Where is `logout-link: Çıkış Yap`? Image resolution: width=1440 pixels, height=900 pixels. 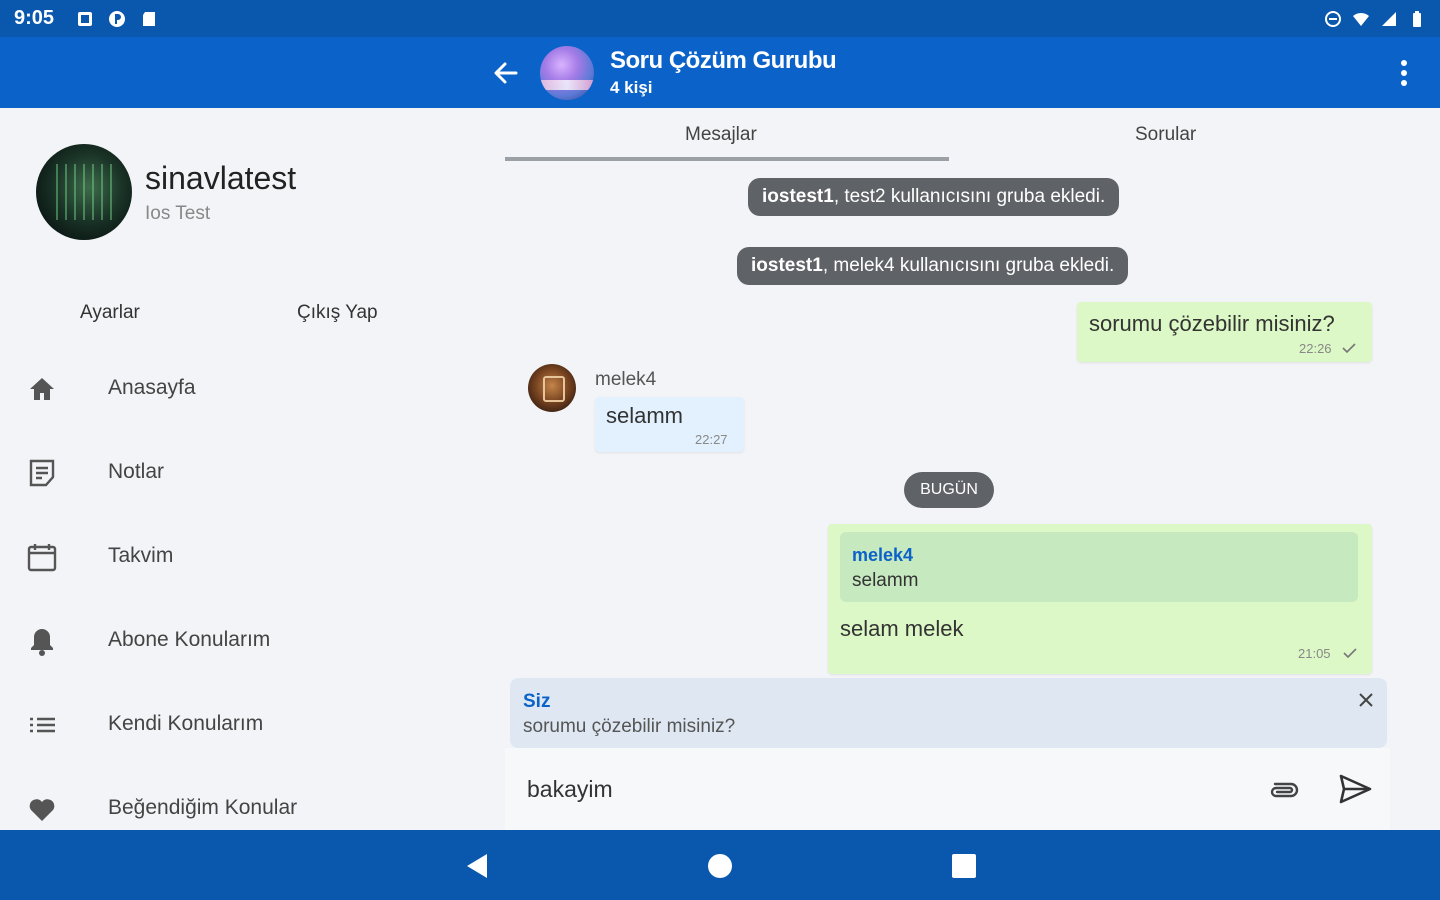 logout-link: Çıkış Yap is located at coordinates (337, 313).